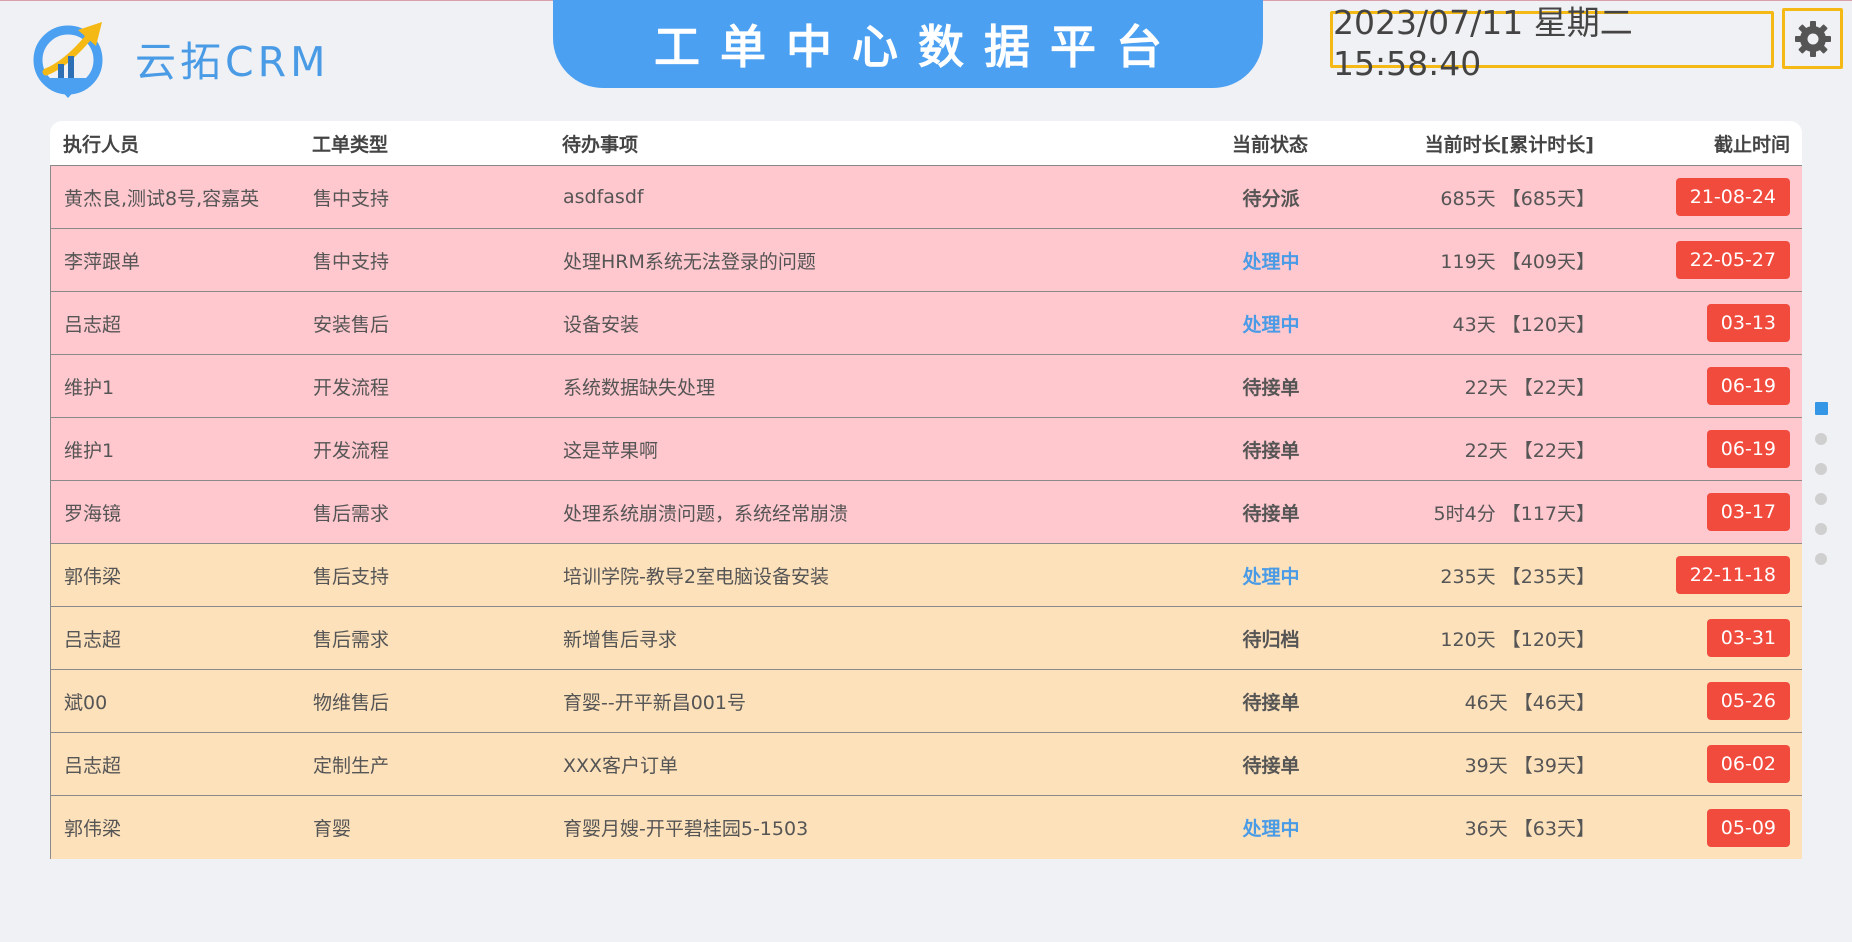 Image resolution: width=1852 pixels, height=942 pixels. What do you see at coordinates (1517, 261) in the screenshot?
I see `cell-duration: 119天 【409天】` at bounding box center [1517, 261].